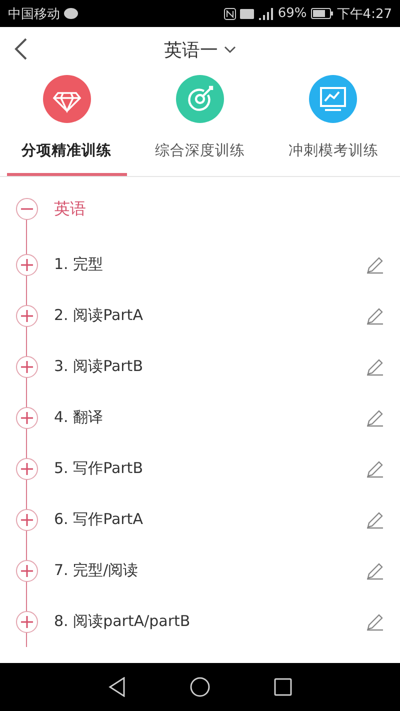  Describe the element at coordinates (210, 468) in the screenshot. I see `tree-item-label: 5. 写作PartB` at that location.